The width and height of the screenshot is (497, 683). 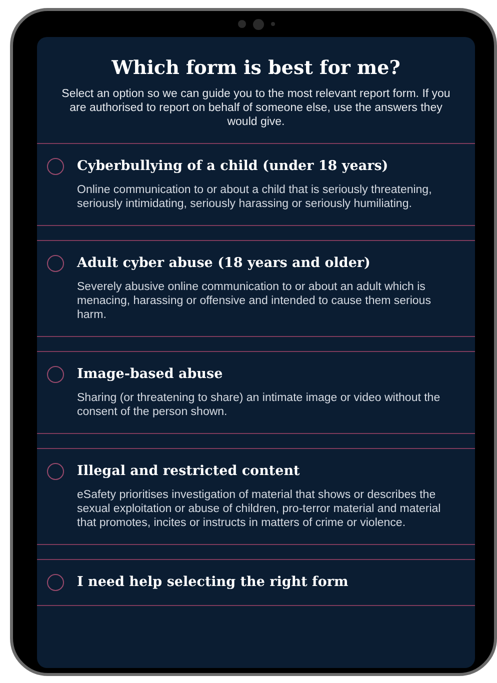 I want to click on camera-icon, so click(x=258, y=24).